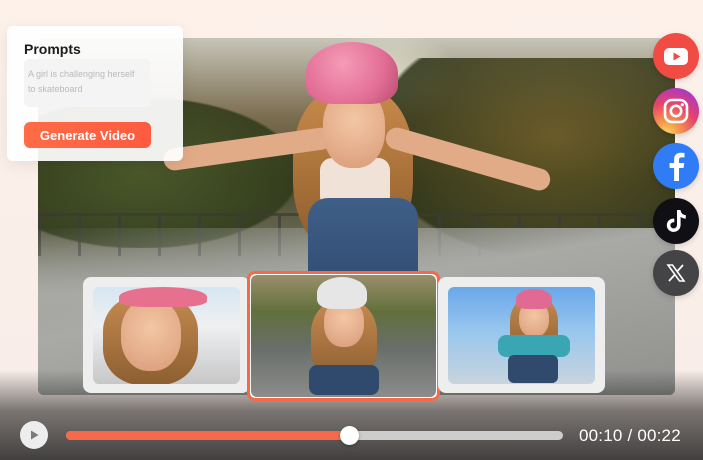 The width and height of the screenshot is (703, 460). I want to click on play-button, so click(34, 435).